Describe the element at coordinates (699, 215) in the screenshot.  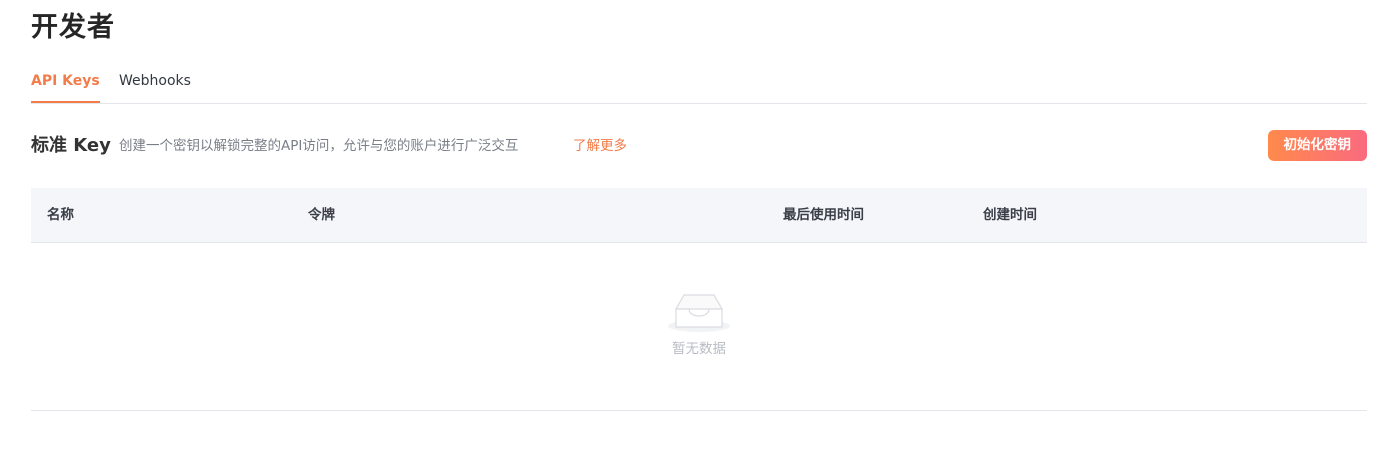
I see `table-header: 名称 令牌 最后使用时间 创建时间` at that location.